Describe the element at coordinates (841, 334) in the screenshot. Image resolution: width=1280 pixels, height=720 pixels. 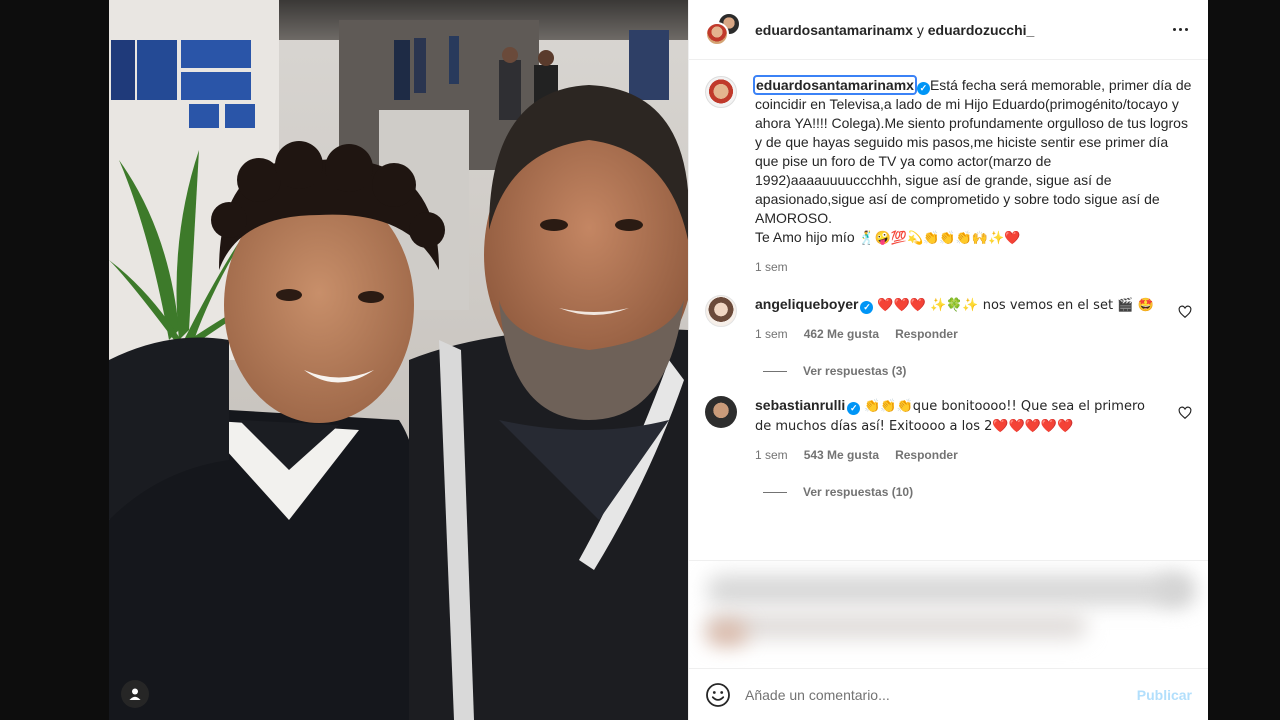
I see `comment-likes: 462 Me gusta` at that location.